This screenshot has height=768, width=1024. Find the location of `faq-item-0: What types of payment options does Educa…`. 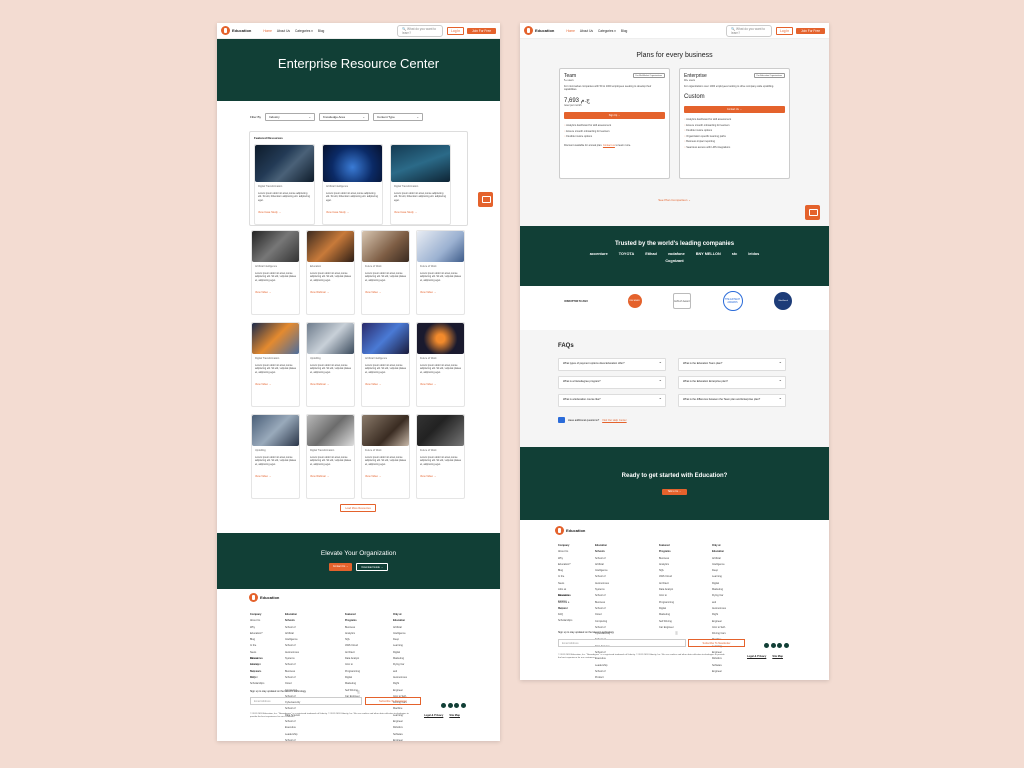

faq-item-0: What types of payment options does Educa… is located at coordinates (612, 364).